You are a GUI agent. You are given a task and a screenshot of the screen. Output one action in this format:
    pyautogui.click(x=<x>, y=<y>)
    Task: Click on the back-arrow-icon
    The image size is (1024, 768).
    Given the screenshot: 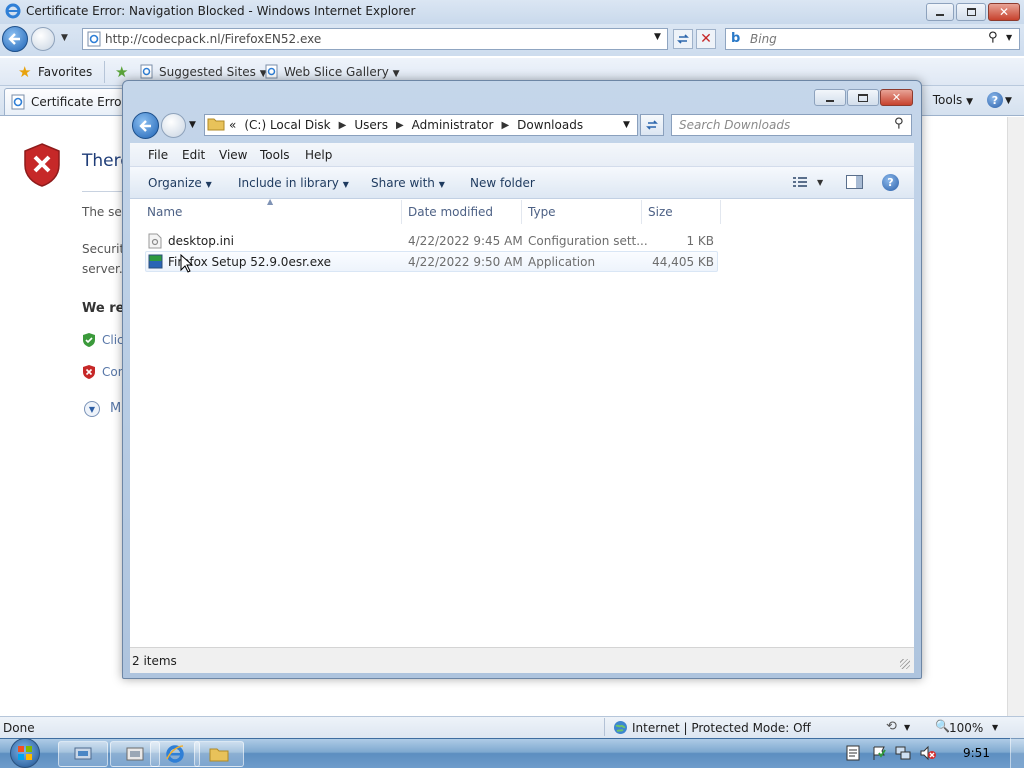 What is the action you would take?
    pyautogui.click(x=144, y=125)
    